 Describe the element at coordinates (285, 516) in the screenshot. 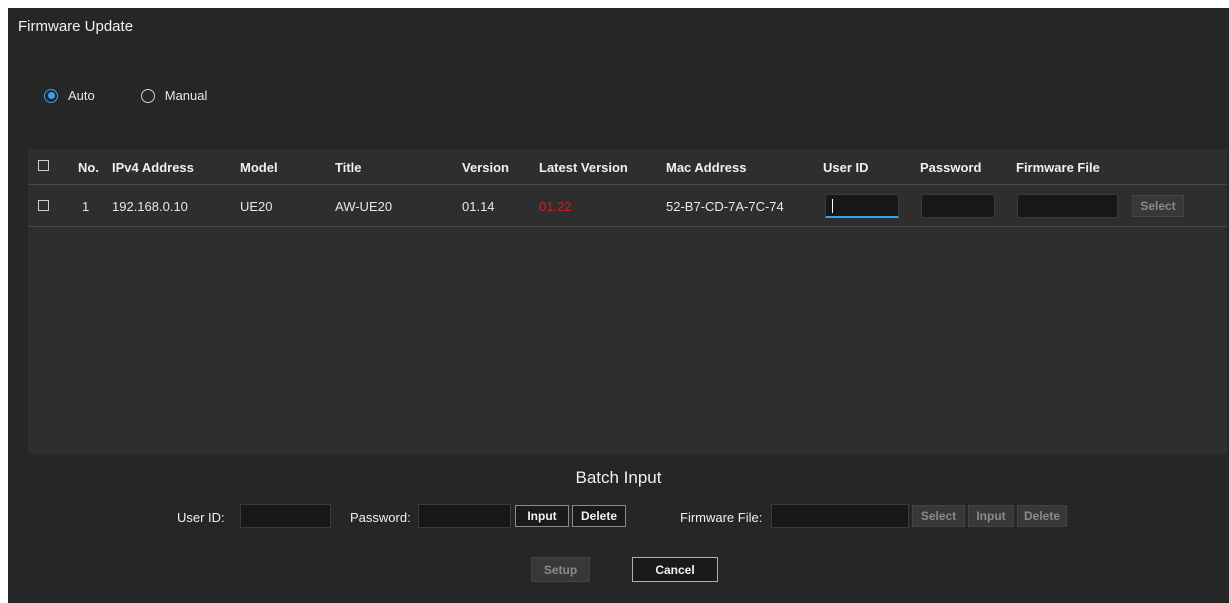

I see `batch-userid-input` at that location.